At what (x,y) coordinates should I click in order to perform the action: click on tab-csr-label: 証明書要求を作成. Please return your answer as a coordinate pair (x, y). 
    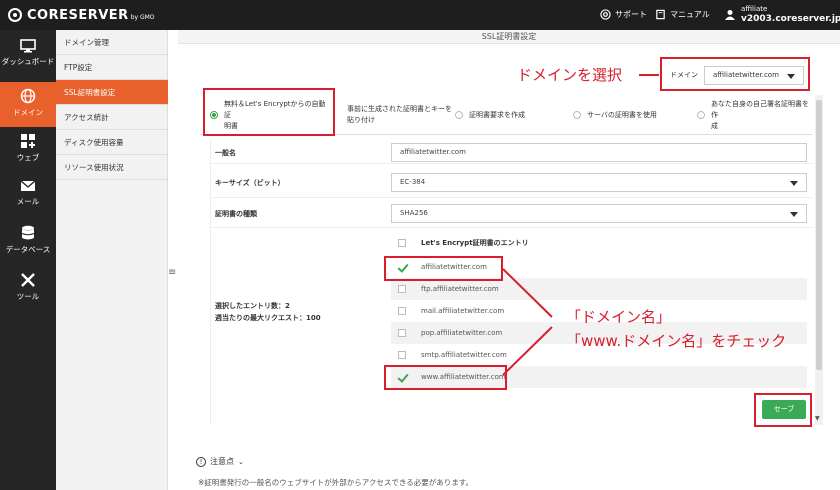
    Looking at the image, I should click on (497, 114).